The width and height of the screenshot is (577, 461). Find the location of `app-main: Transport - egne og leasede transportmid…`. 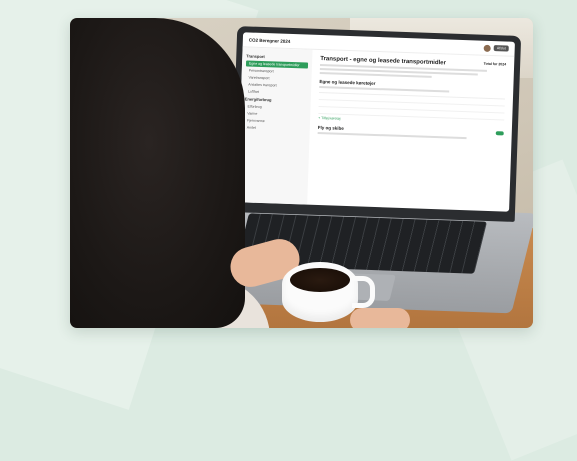

app-main: Transport - egne og leasede transportmid… is located at coordinates (410, 131).